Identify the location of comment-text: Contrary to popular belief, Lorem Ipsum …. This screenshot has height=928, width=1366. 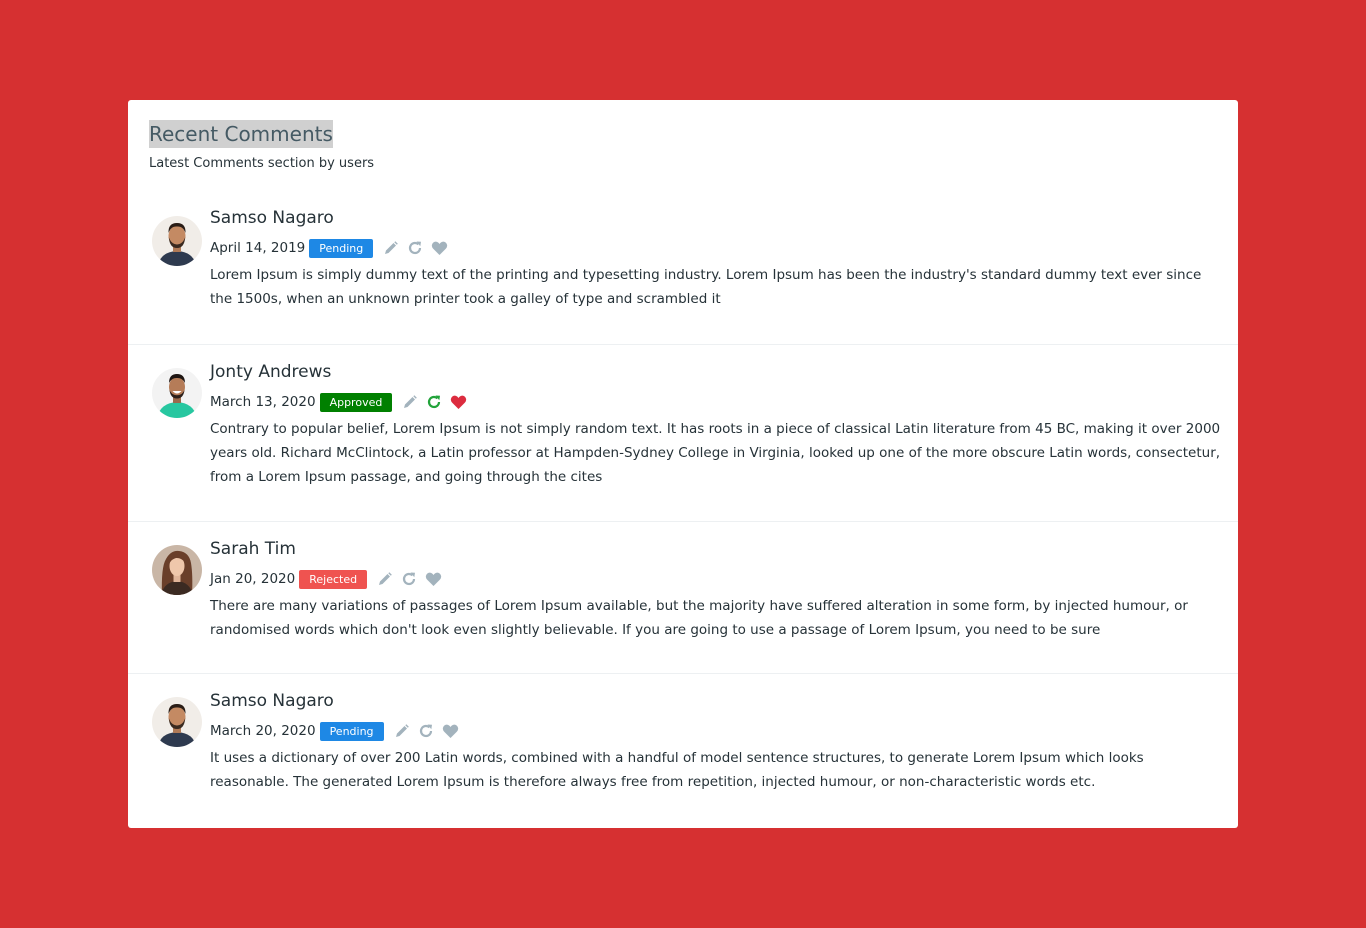
(715, 453).